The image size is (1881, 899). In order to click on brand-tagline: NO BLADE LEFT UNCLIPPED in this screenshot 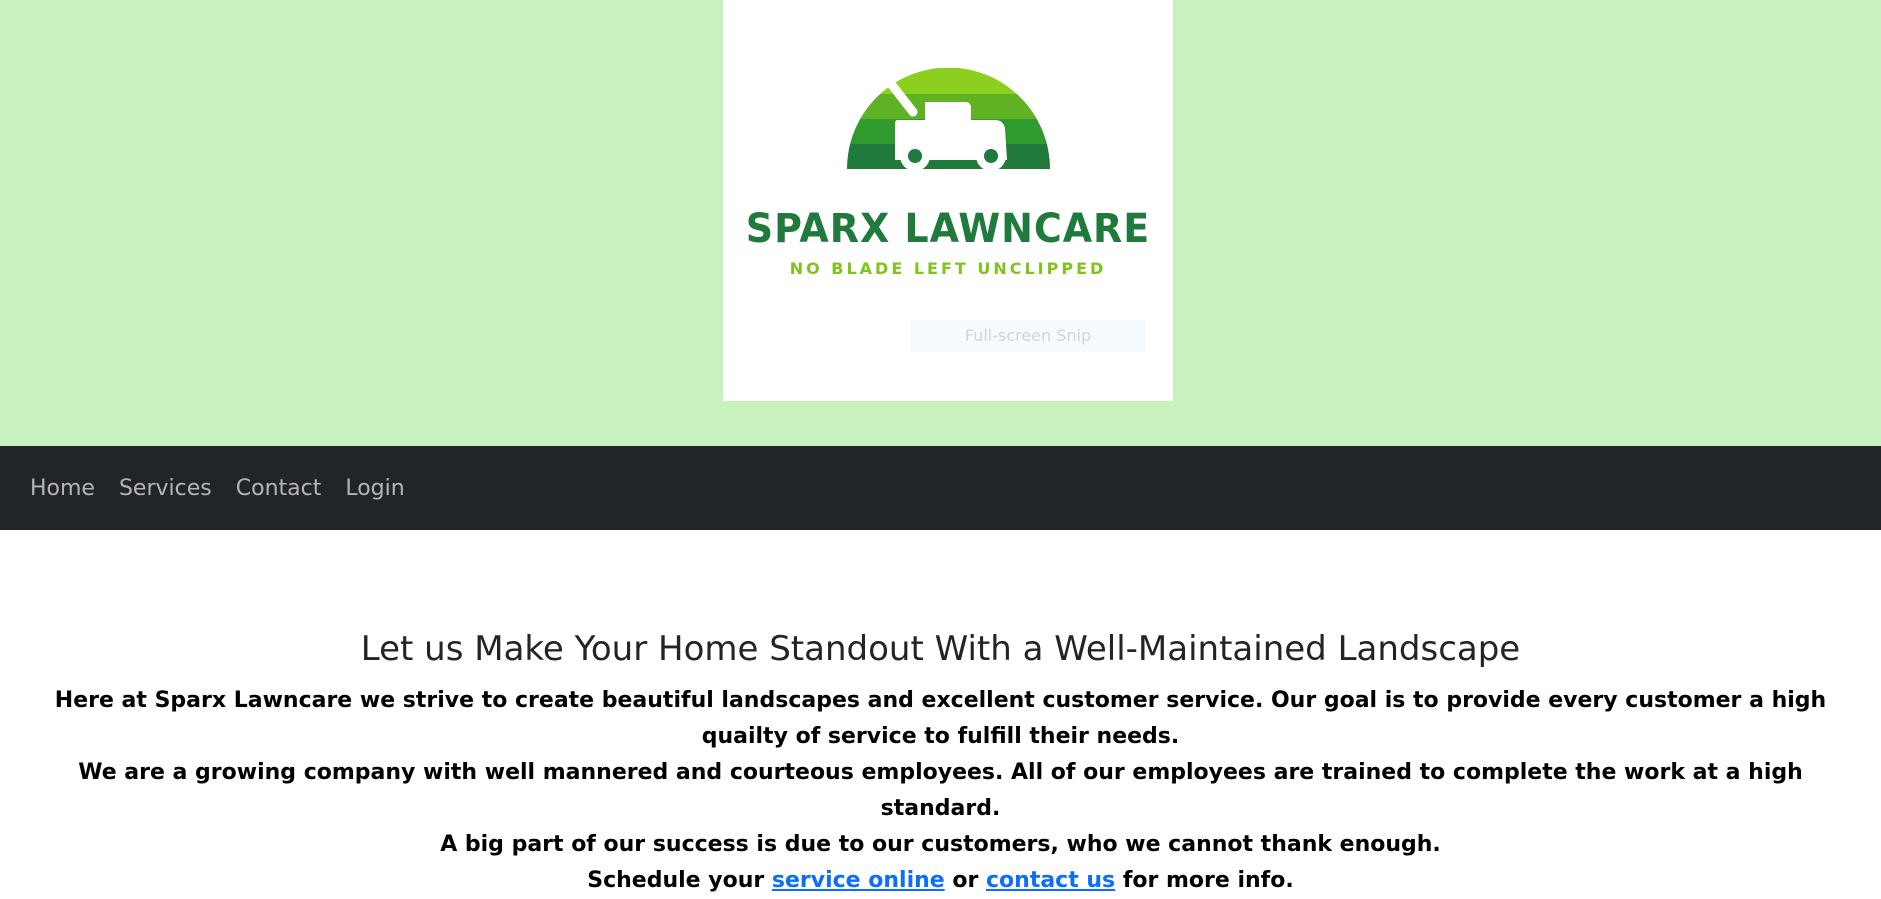, I will do `click(948, 268)`.